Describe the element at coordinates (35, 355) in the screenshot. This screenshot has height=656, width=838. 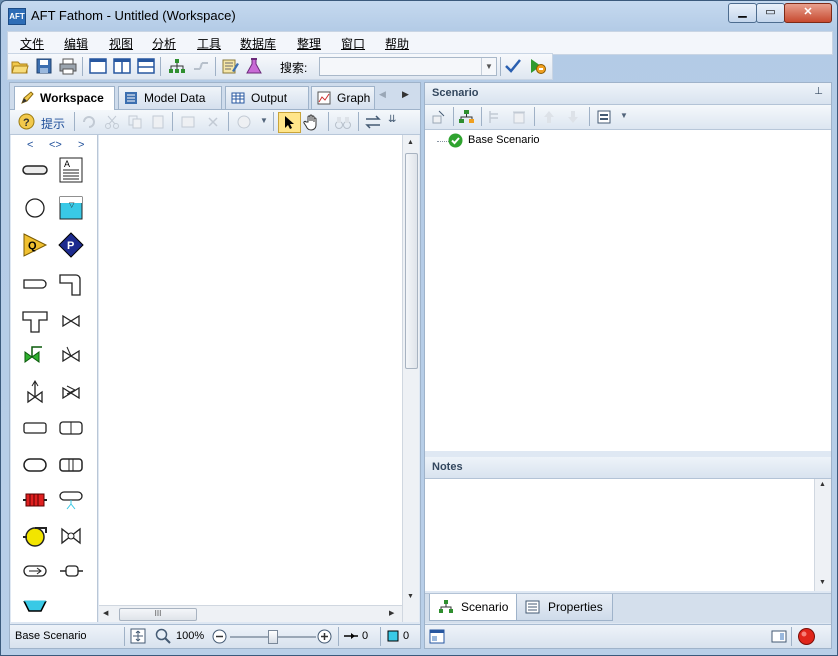
I see `control-valve-icon` at that location.